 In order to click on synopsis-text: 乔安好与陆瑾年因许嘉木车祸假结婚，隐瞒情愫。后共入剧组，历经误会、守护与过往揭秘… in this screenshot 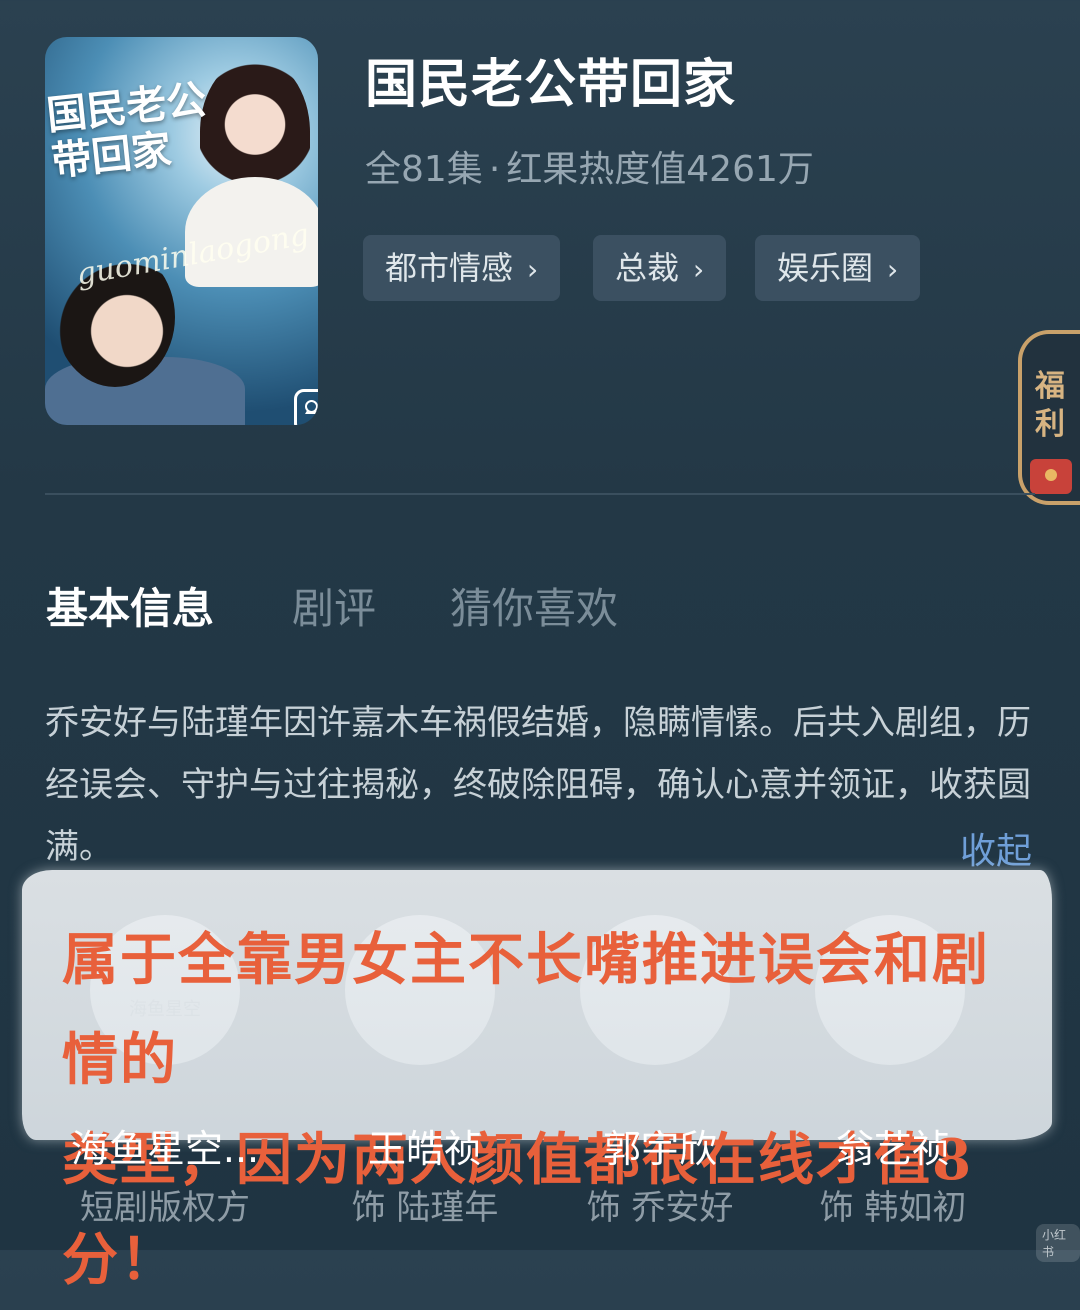, I will do `click(538, 785)`.